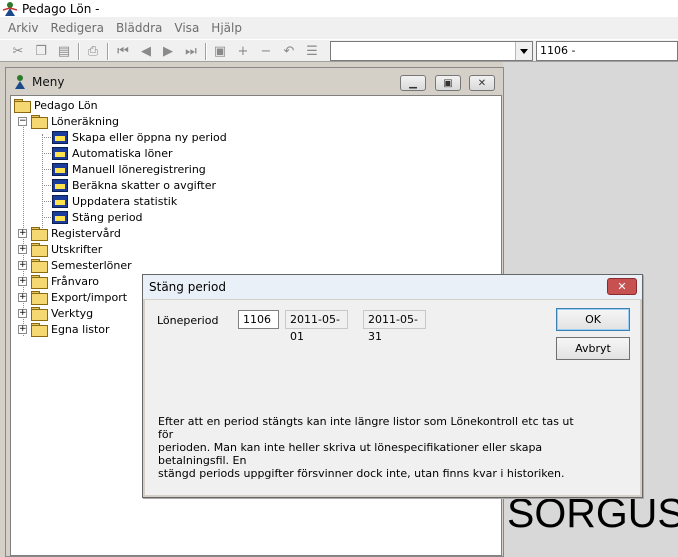 The height and width of the screenshot is (557, 678). Describe the element at coordinates (23, 28) in the screenshot. I see `menu-arkiv: Arkiv` at that location.